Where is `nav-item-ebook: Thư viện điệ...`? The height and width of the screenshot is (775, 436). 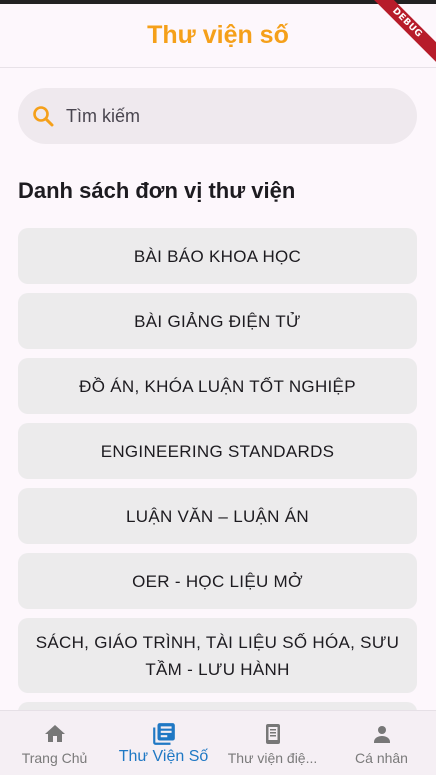
nav-item-ebook: Thư viện điệ... is located at coordinates (272, 743).